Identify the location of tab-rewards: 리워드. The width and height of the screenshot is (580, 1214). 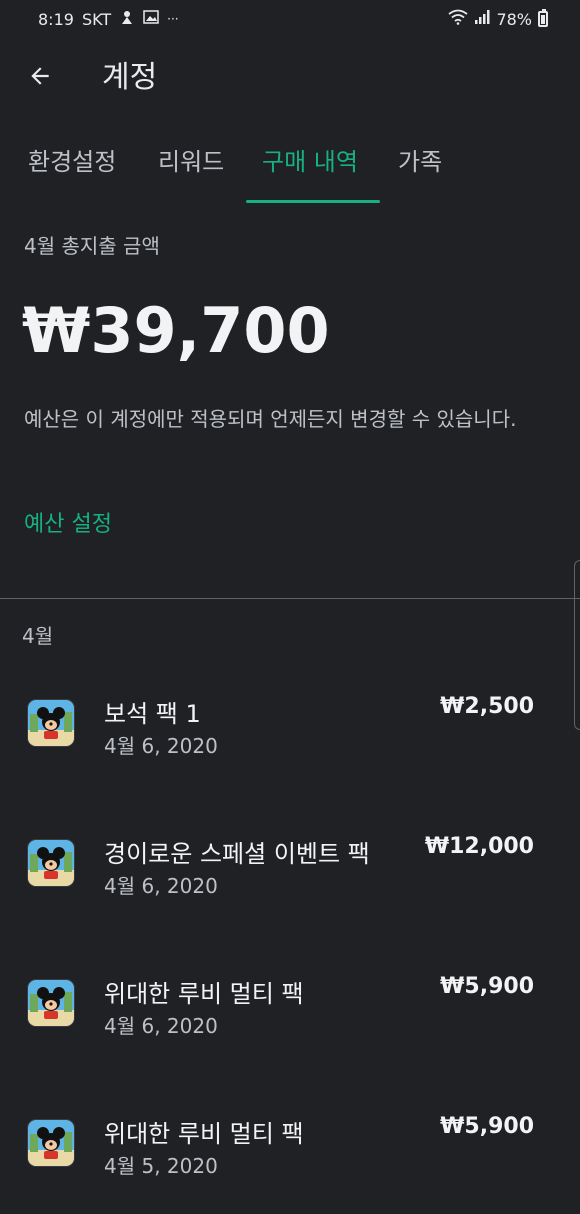
(191, 169).